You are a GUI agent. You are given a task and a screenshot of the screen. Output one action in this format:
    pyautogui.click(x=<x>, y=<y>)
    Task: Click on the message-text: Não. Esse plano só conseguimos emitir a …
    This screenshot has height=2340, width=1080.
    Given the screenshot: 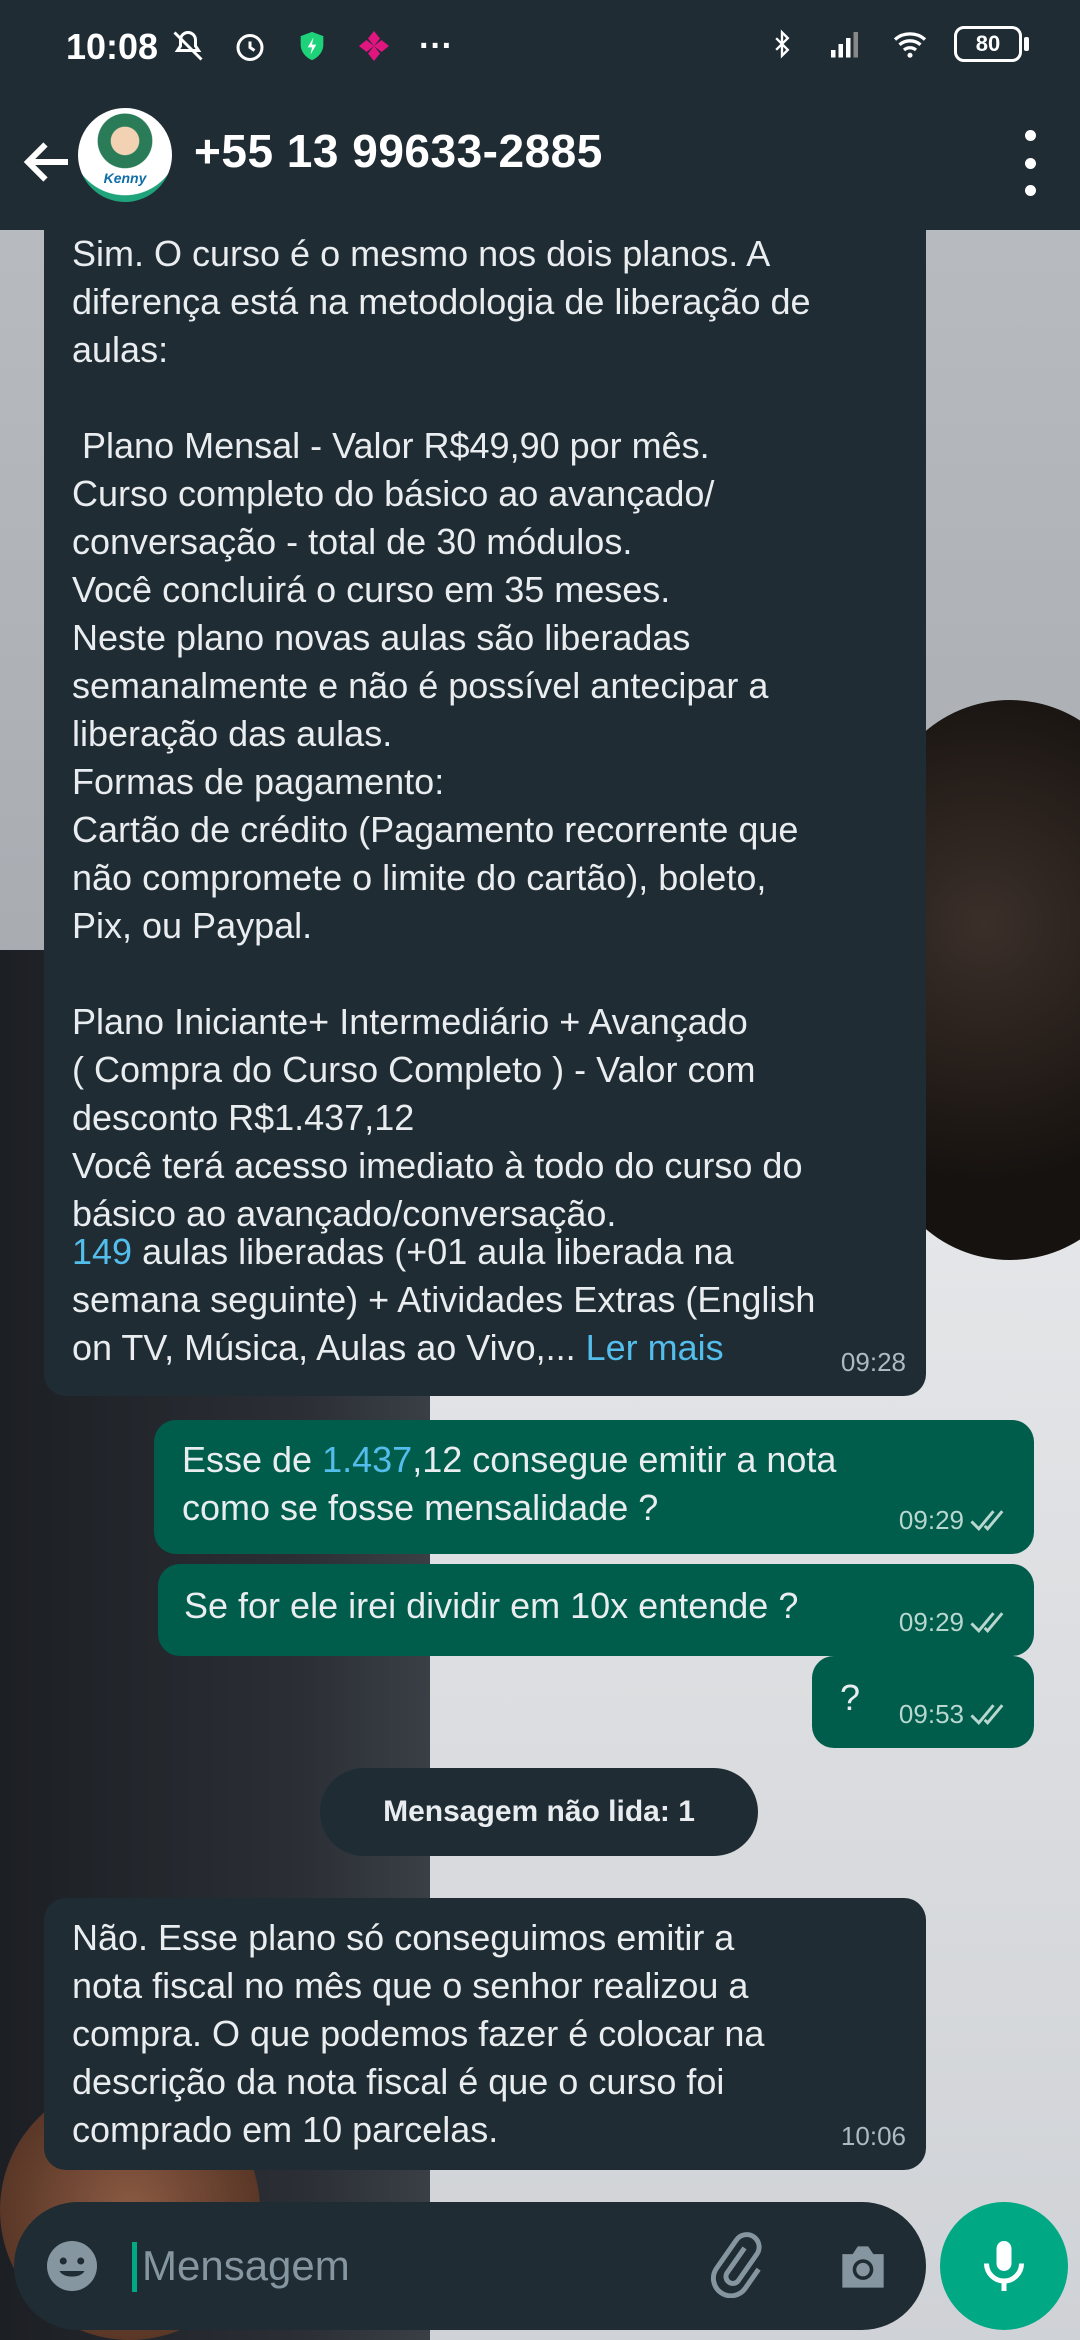 What is the action you would take?
    pyautogui.click(x=418, y=2033)
    